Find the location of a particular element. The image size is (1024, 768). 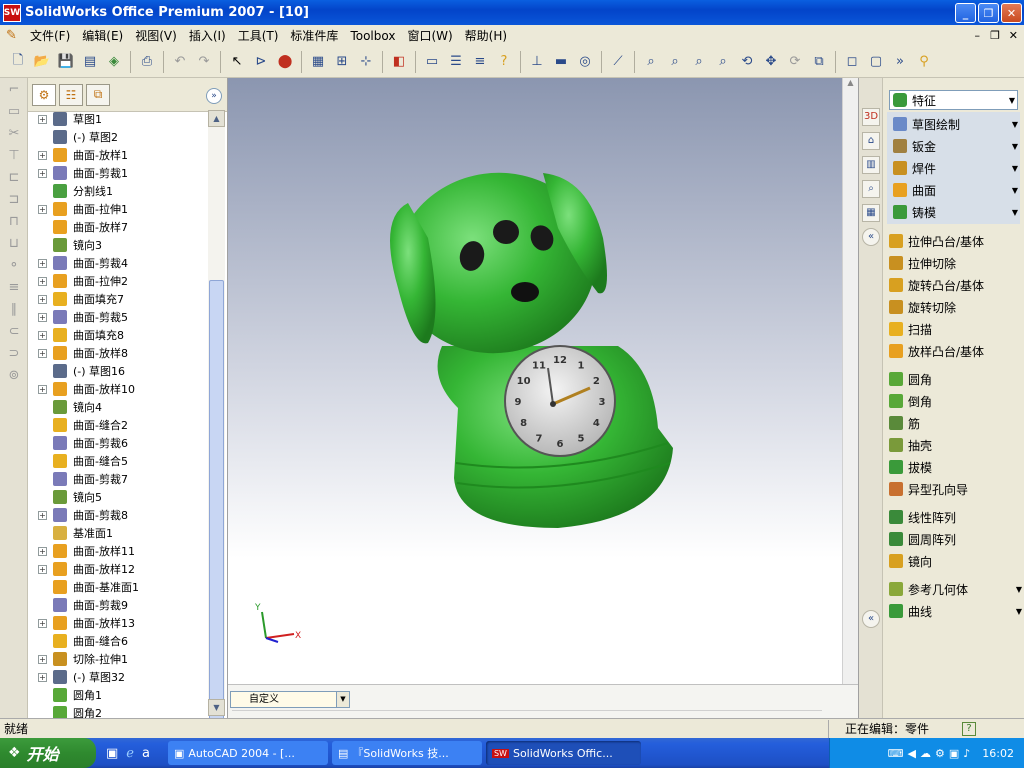

tree-item: + 曲面填充7 is located at coordinates (118, 299).